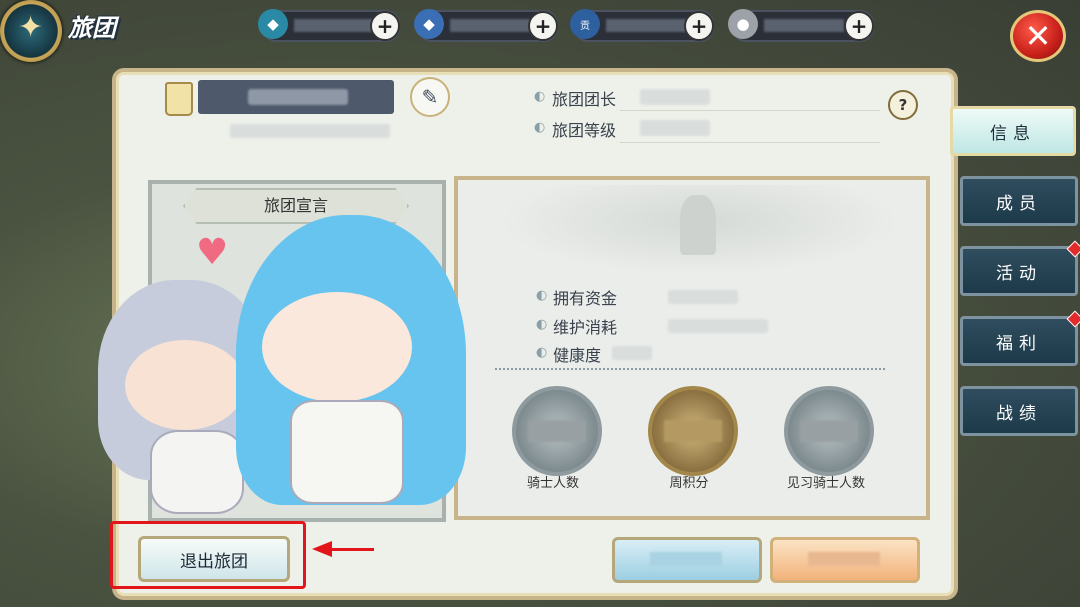 The image size is (1080, 607). Describe the element at coordinates (31, 27) in the screenshot. I see `compass-star-icon: ✦` at that location.